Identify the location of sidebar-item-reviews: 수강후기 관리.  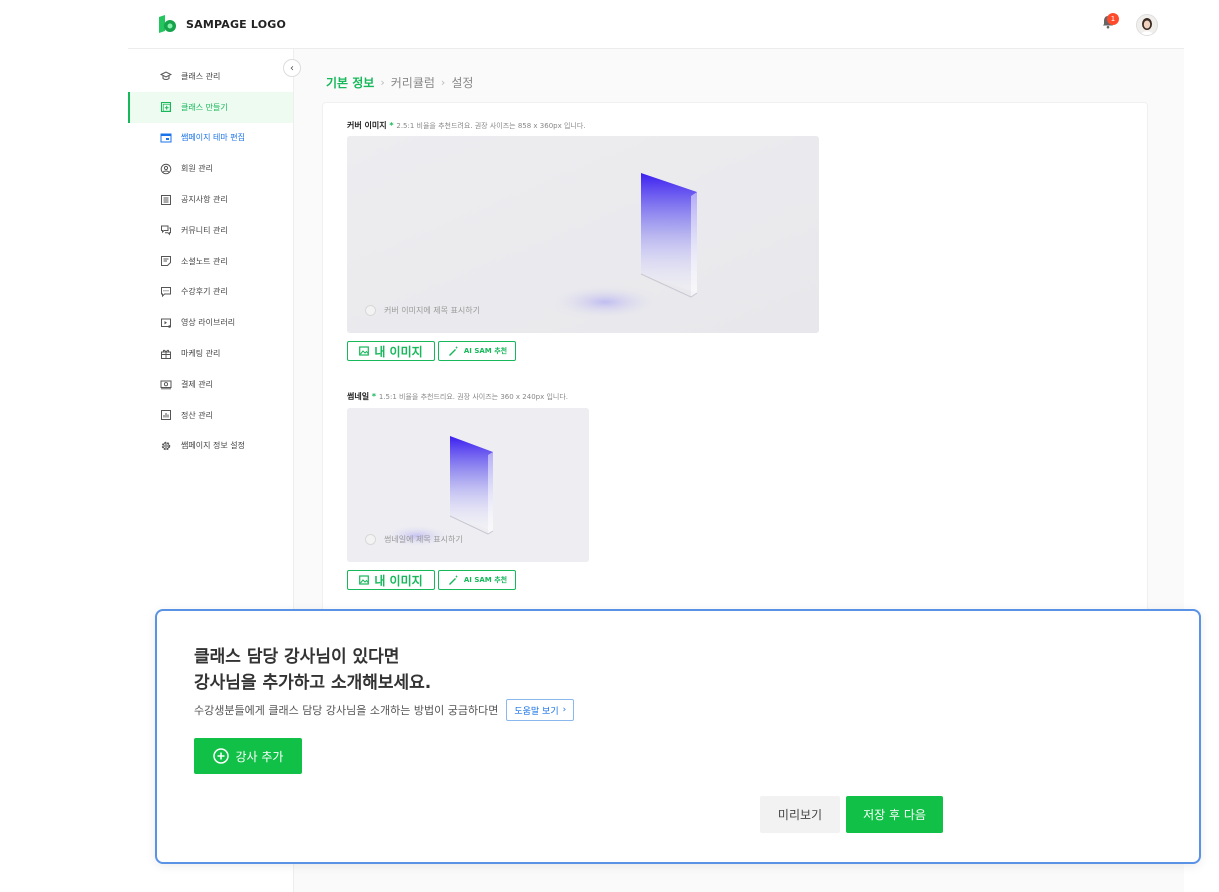
(210, 292).